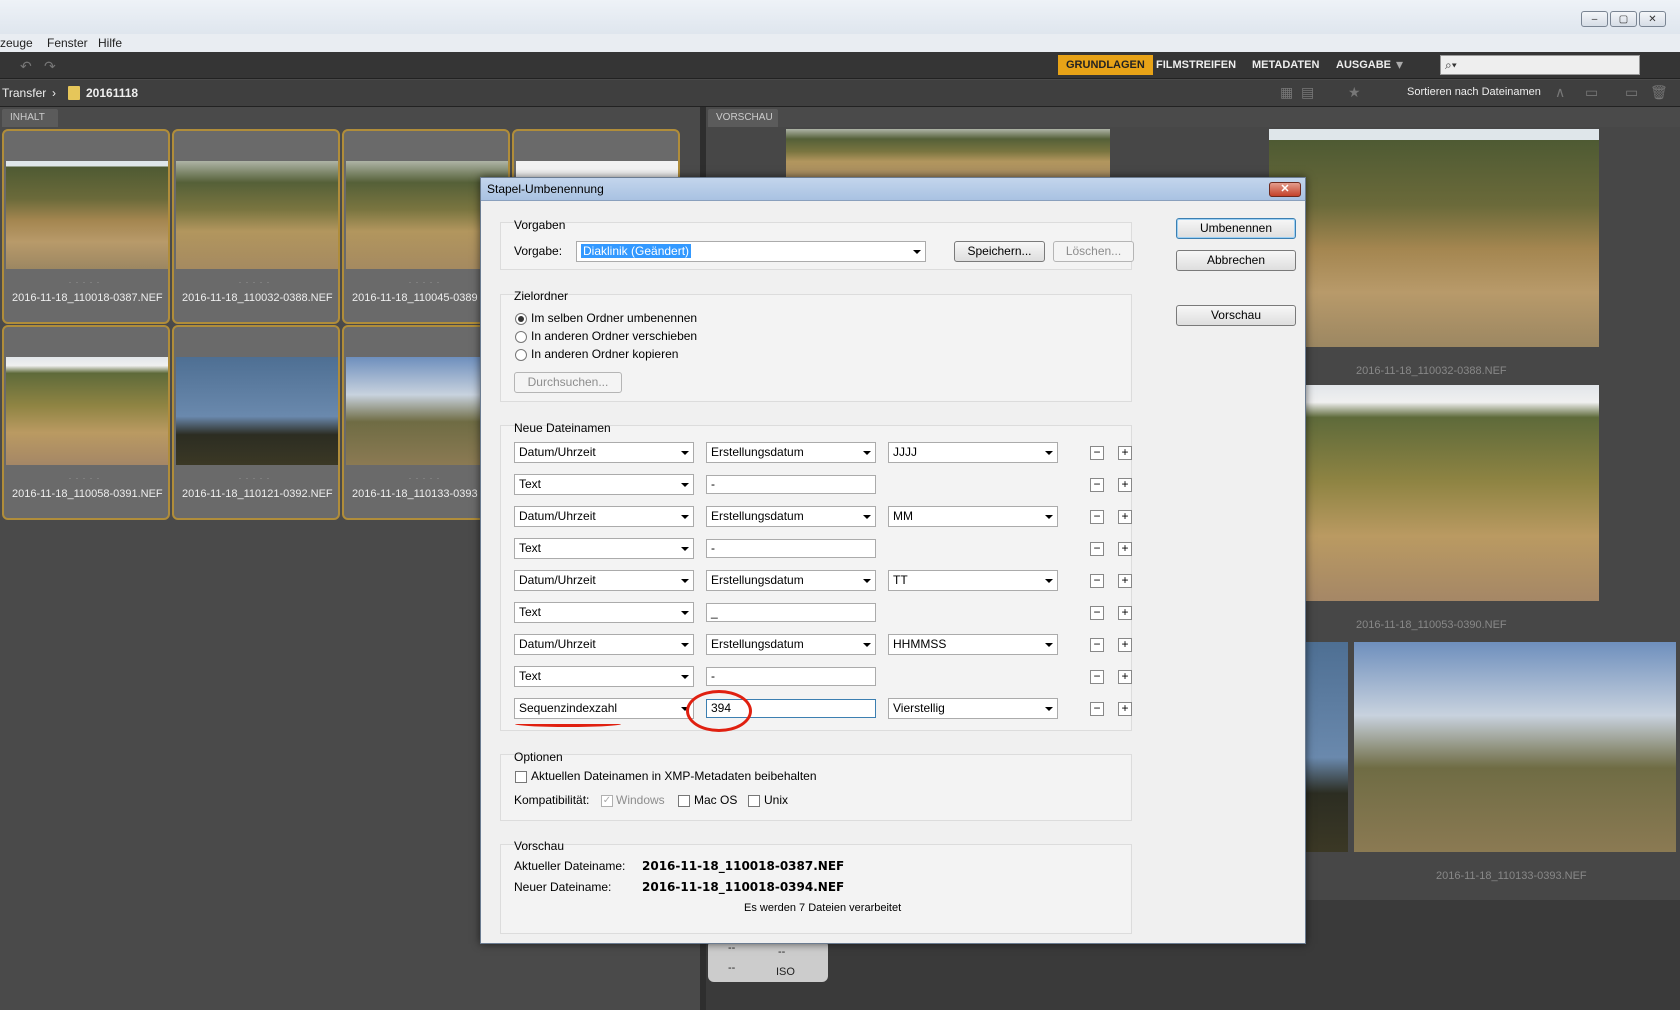 This screenshot has height=1010, width=1680. I want to click on move-folder-label: In anderen Ordner verschieben, so click(614, 336).